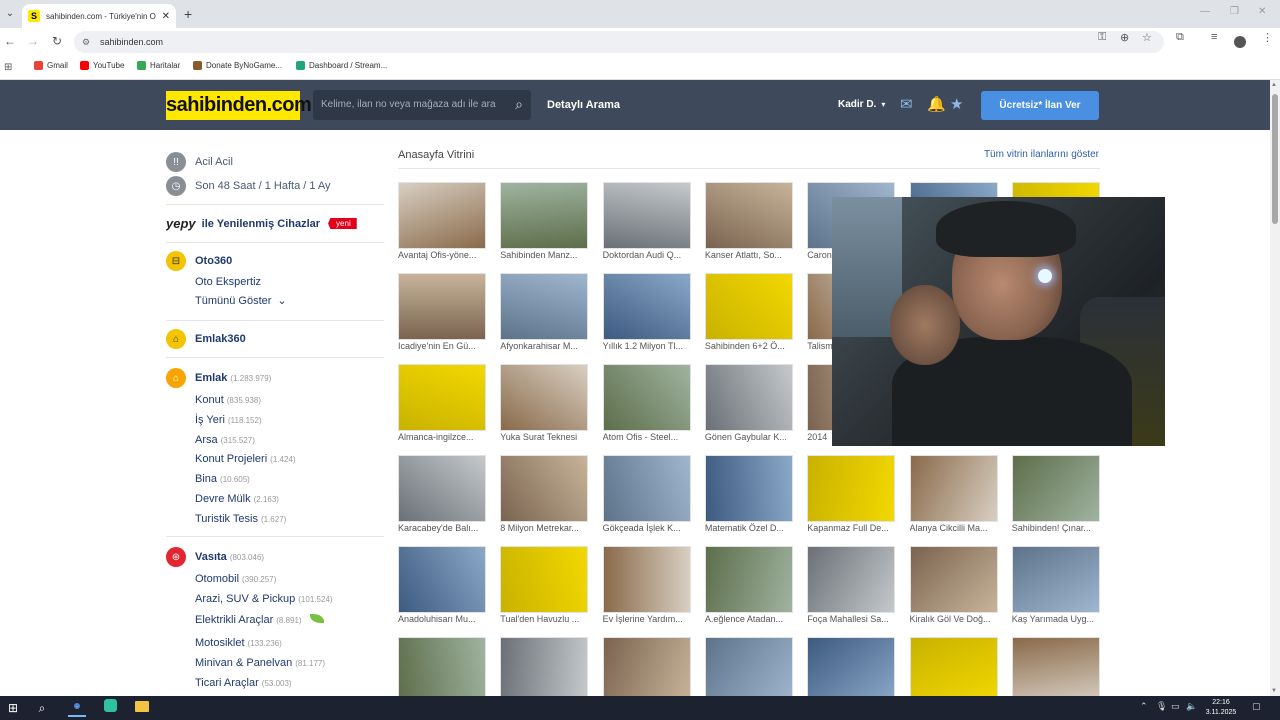  What do you see at coordinates (1102, 37) in the screenshot?
I see `password-key-icon: ⚿` at bounding box center [1102, 37].